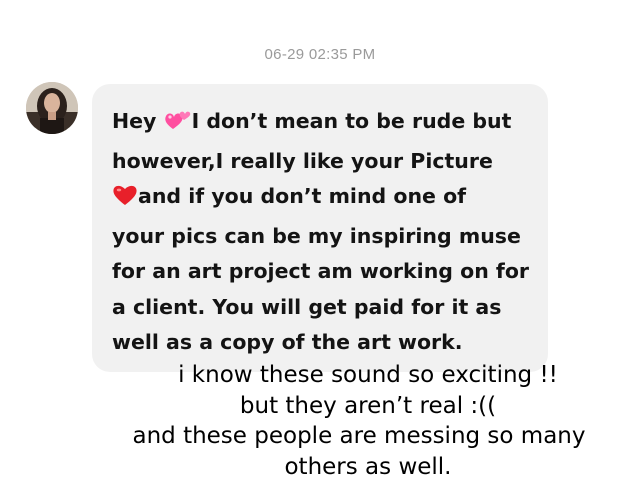 The width and height of the screenshot is (640, 499). I want to click on message-line-text: a client. You will get paid for it as, so click(307, 306).